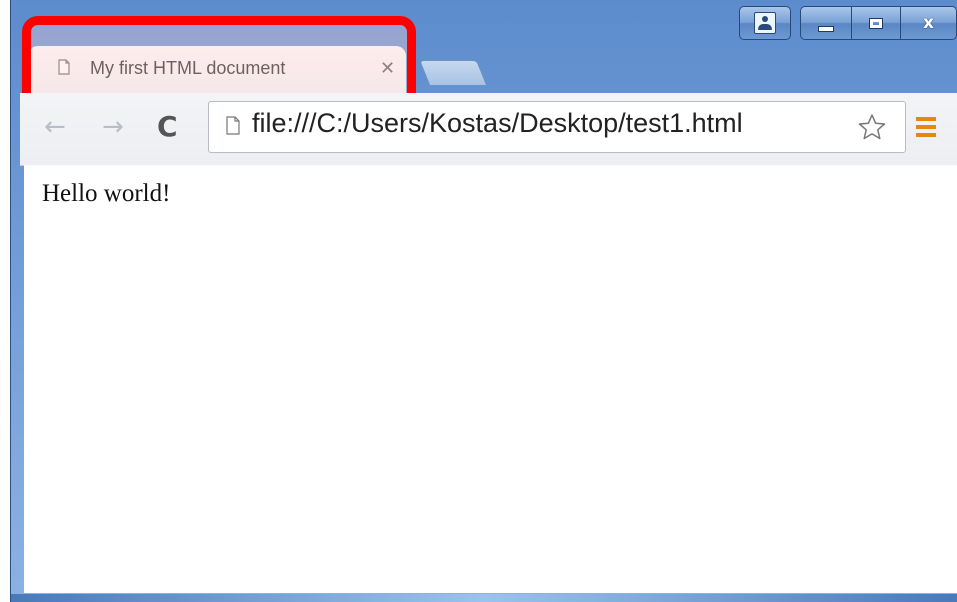  I want to click on minimize-button, so click(825, 23).